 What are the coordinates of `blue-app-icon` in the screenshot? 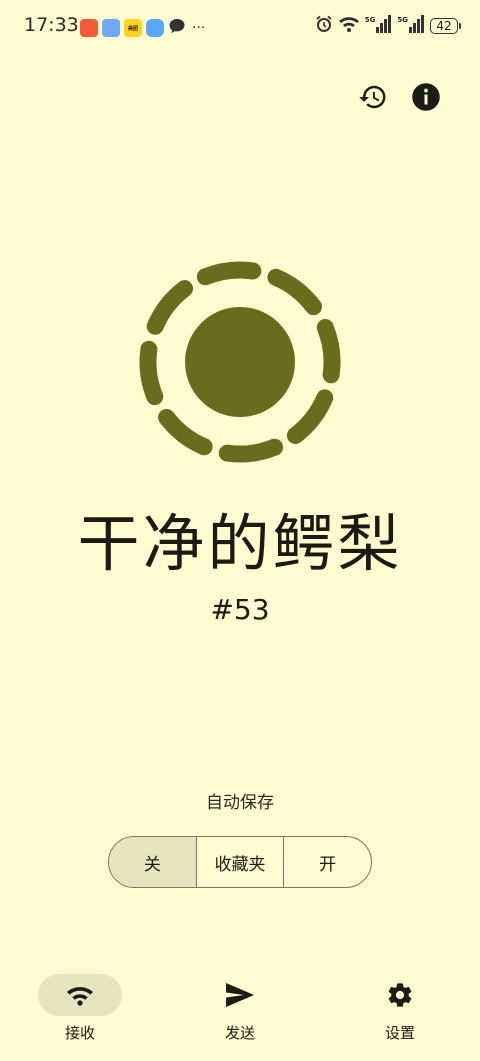 It's located at (155, 28).